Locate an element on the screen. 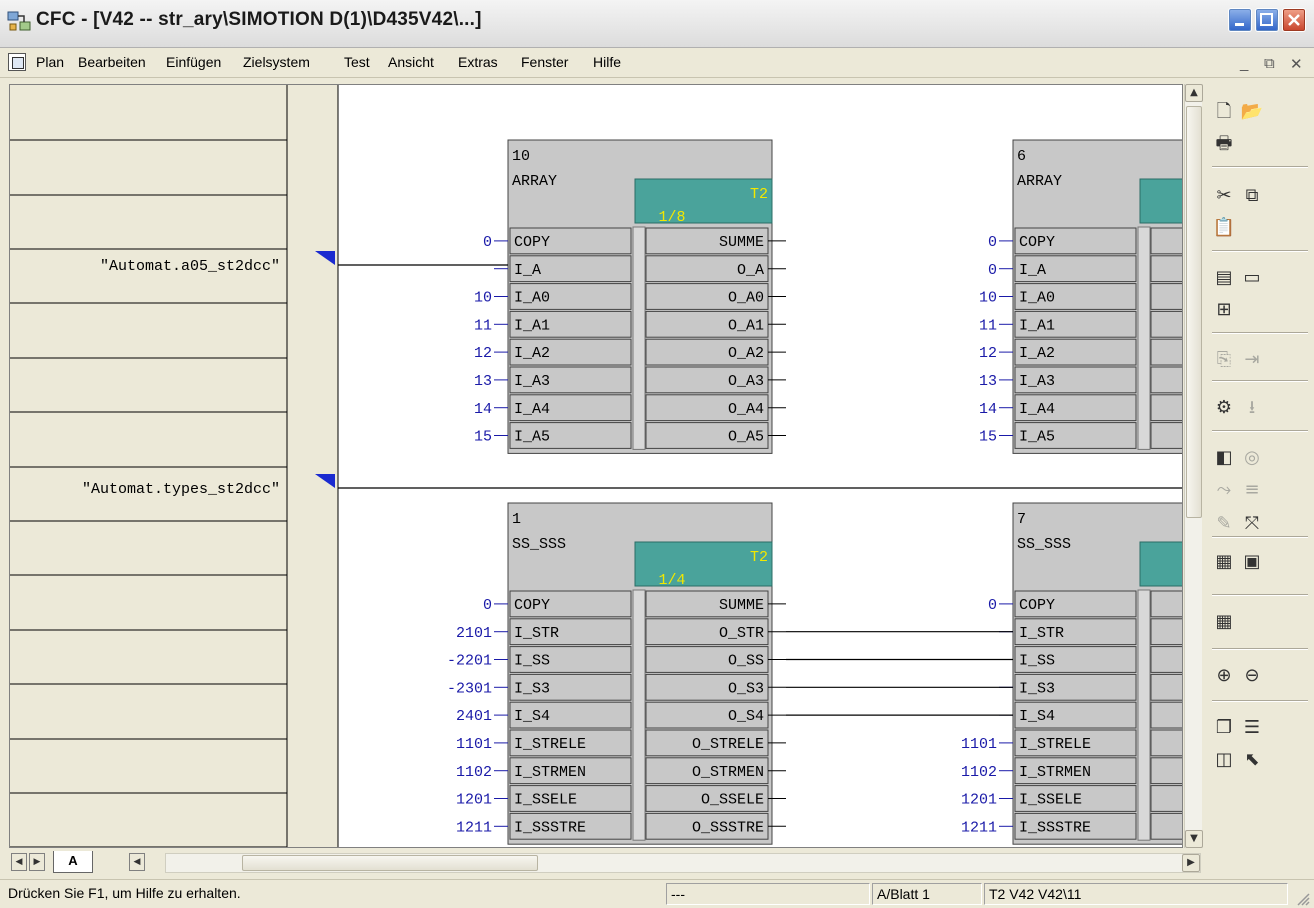 Image resolution: width=1314 pixels, height=908 pixels. close-button is located at coordinates (1294, 20).